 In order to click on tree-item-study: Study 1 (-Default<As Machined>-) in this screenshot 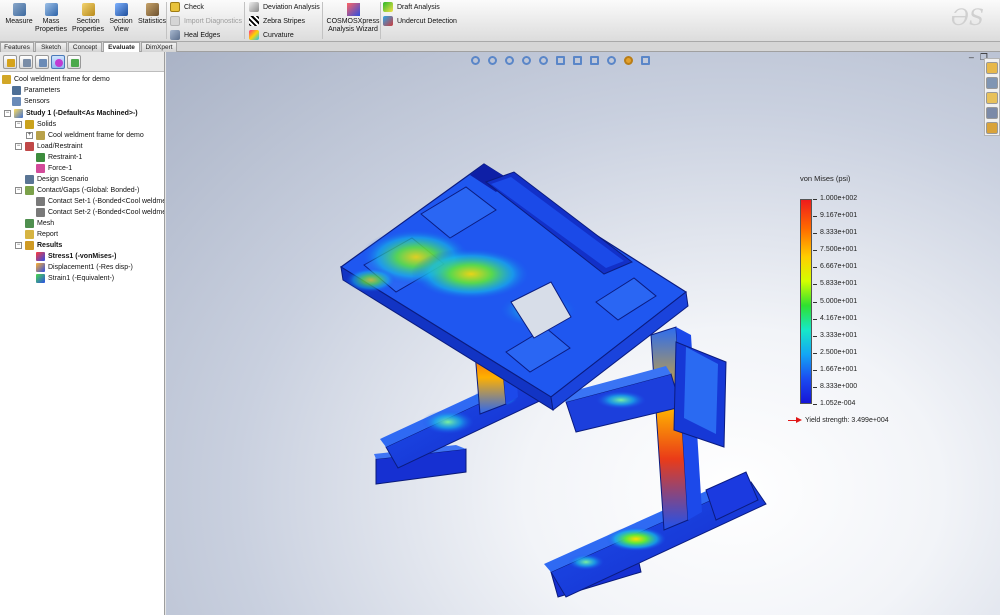, I will do `click(76, 113)`.